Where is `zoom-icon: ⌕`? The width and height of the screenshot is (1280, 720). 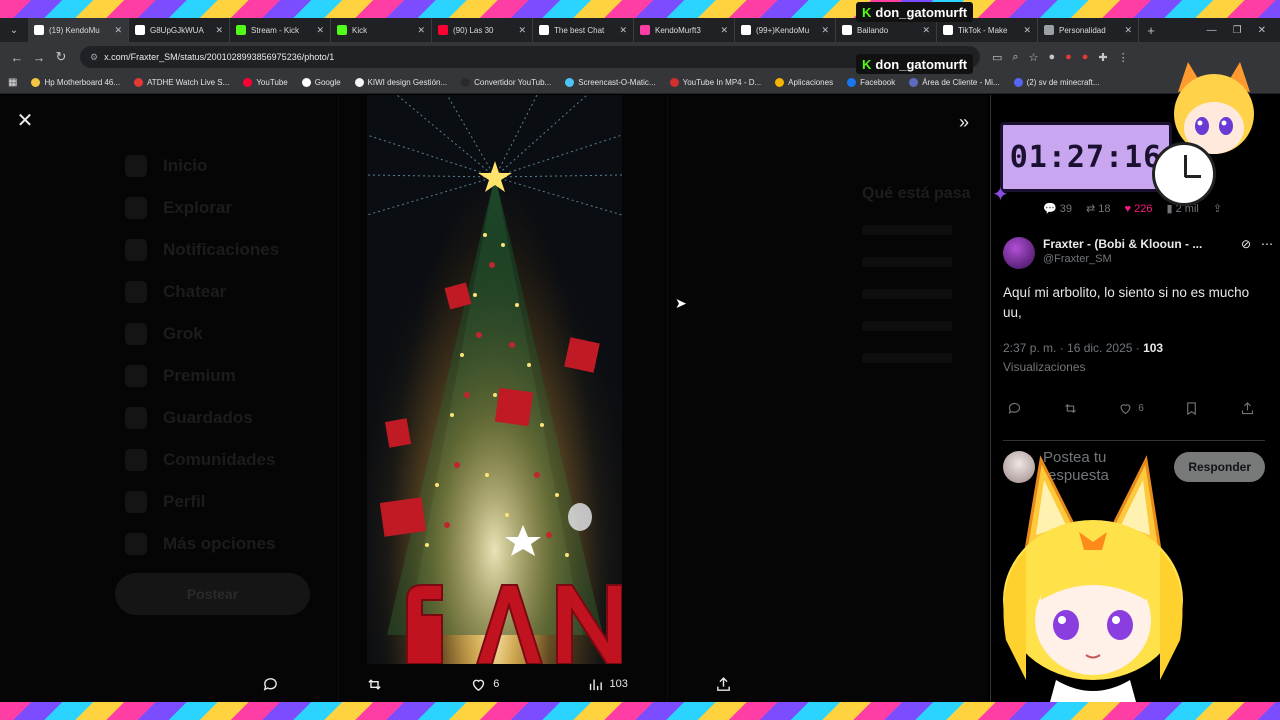 zoom-icon: ⌕ is located at coordinates (1015, 57).